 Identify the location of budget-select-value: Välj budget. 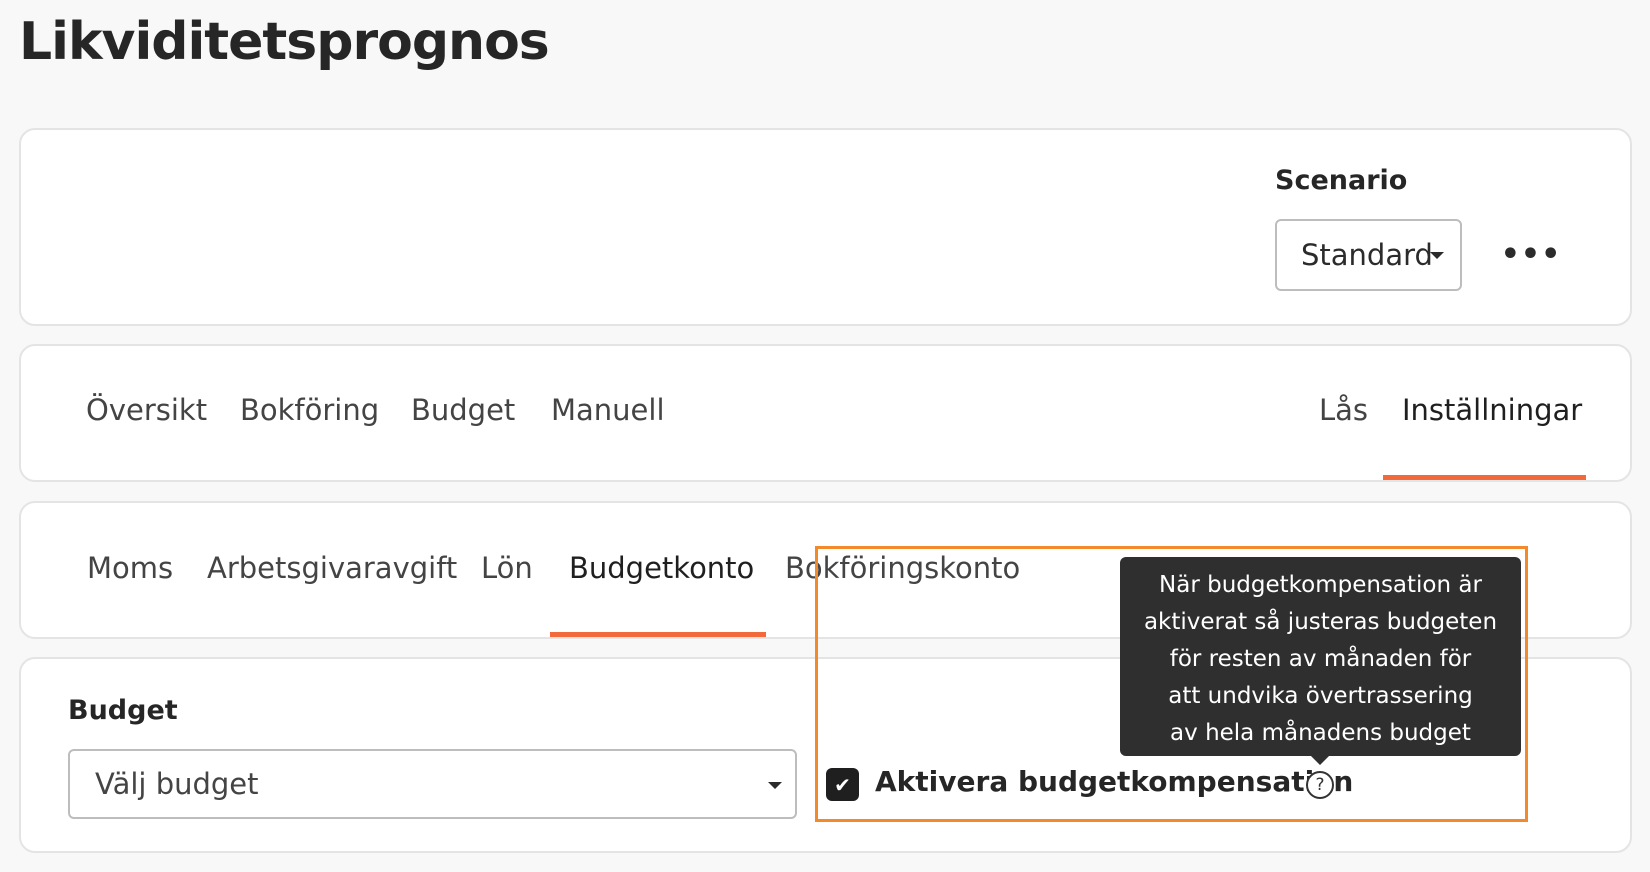
(177, 784).